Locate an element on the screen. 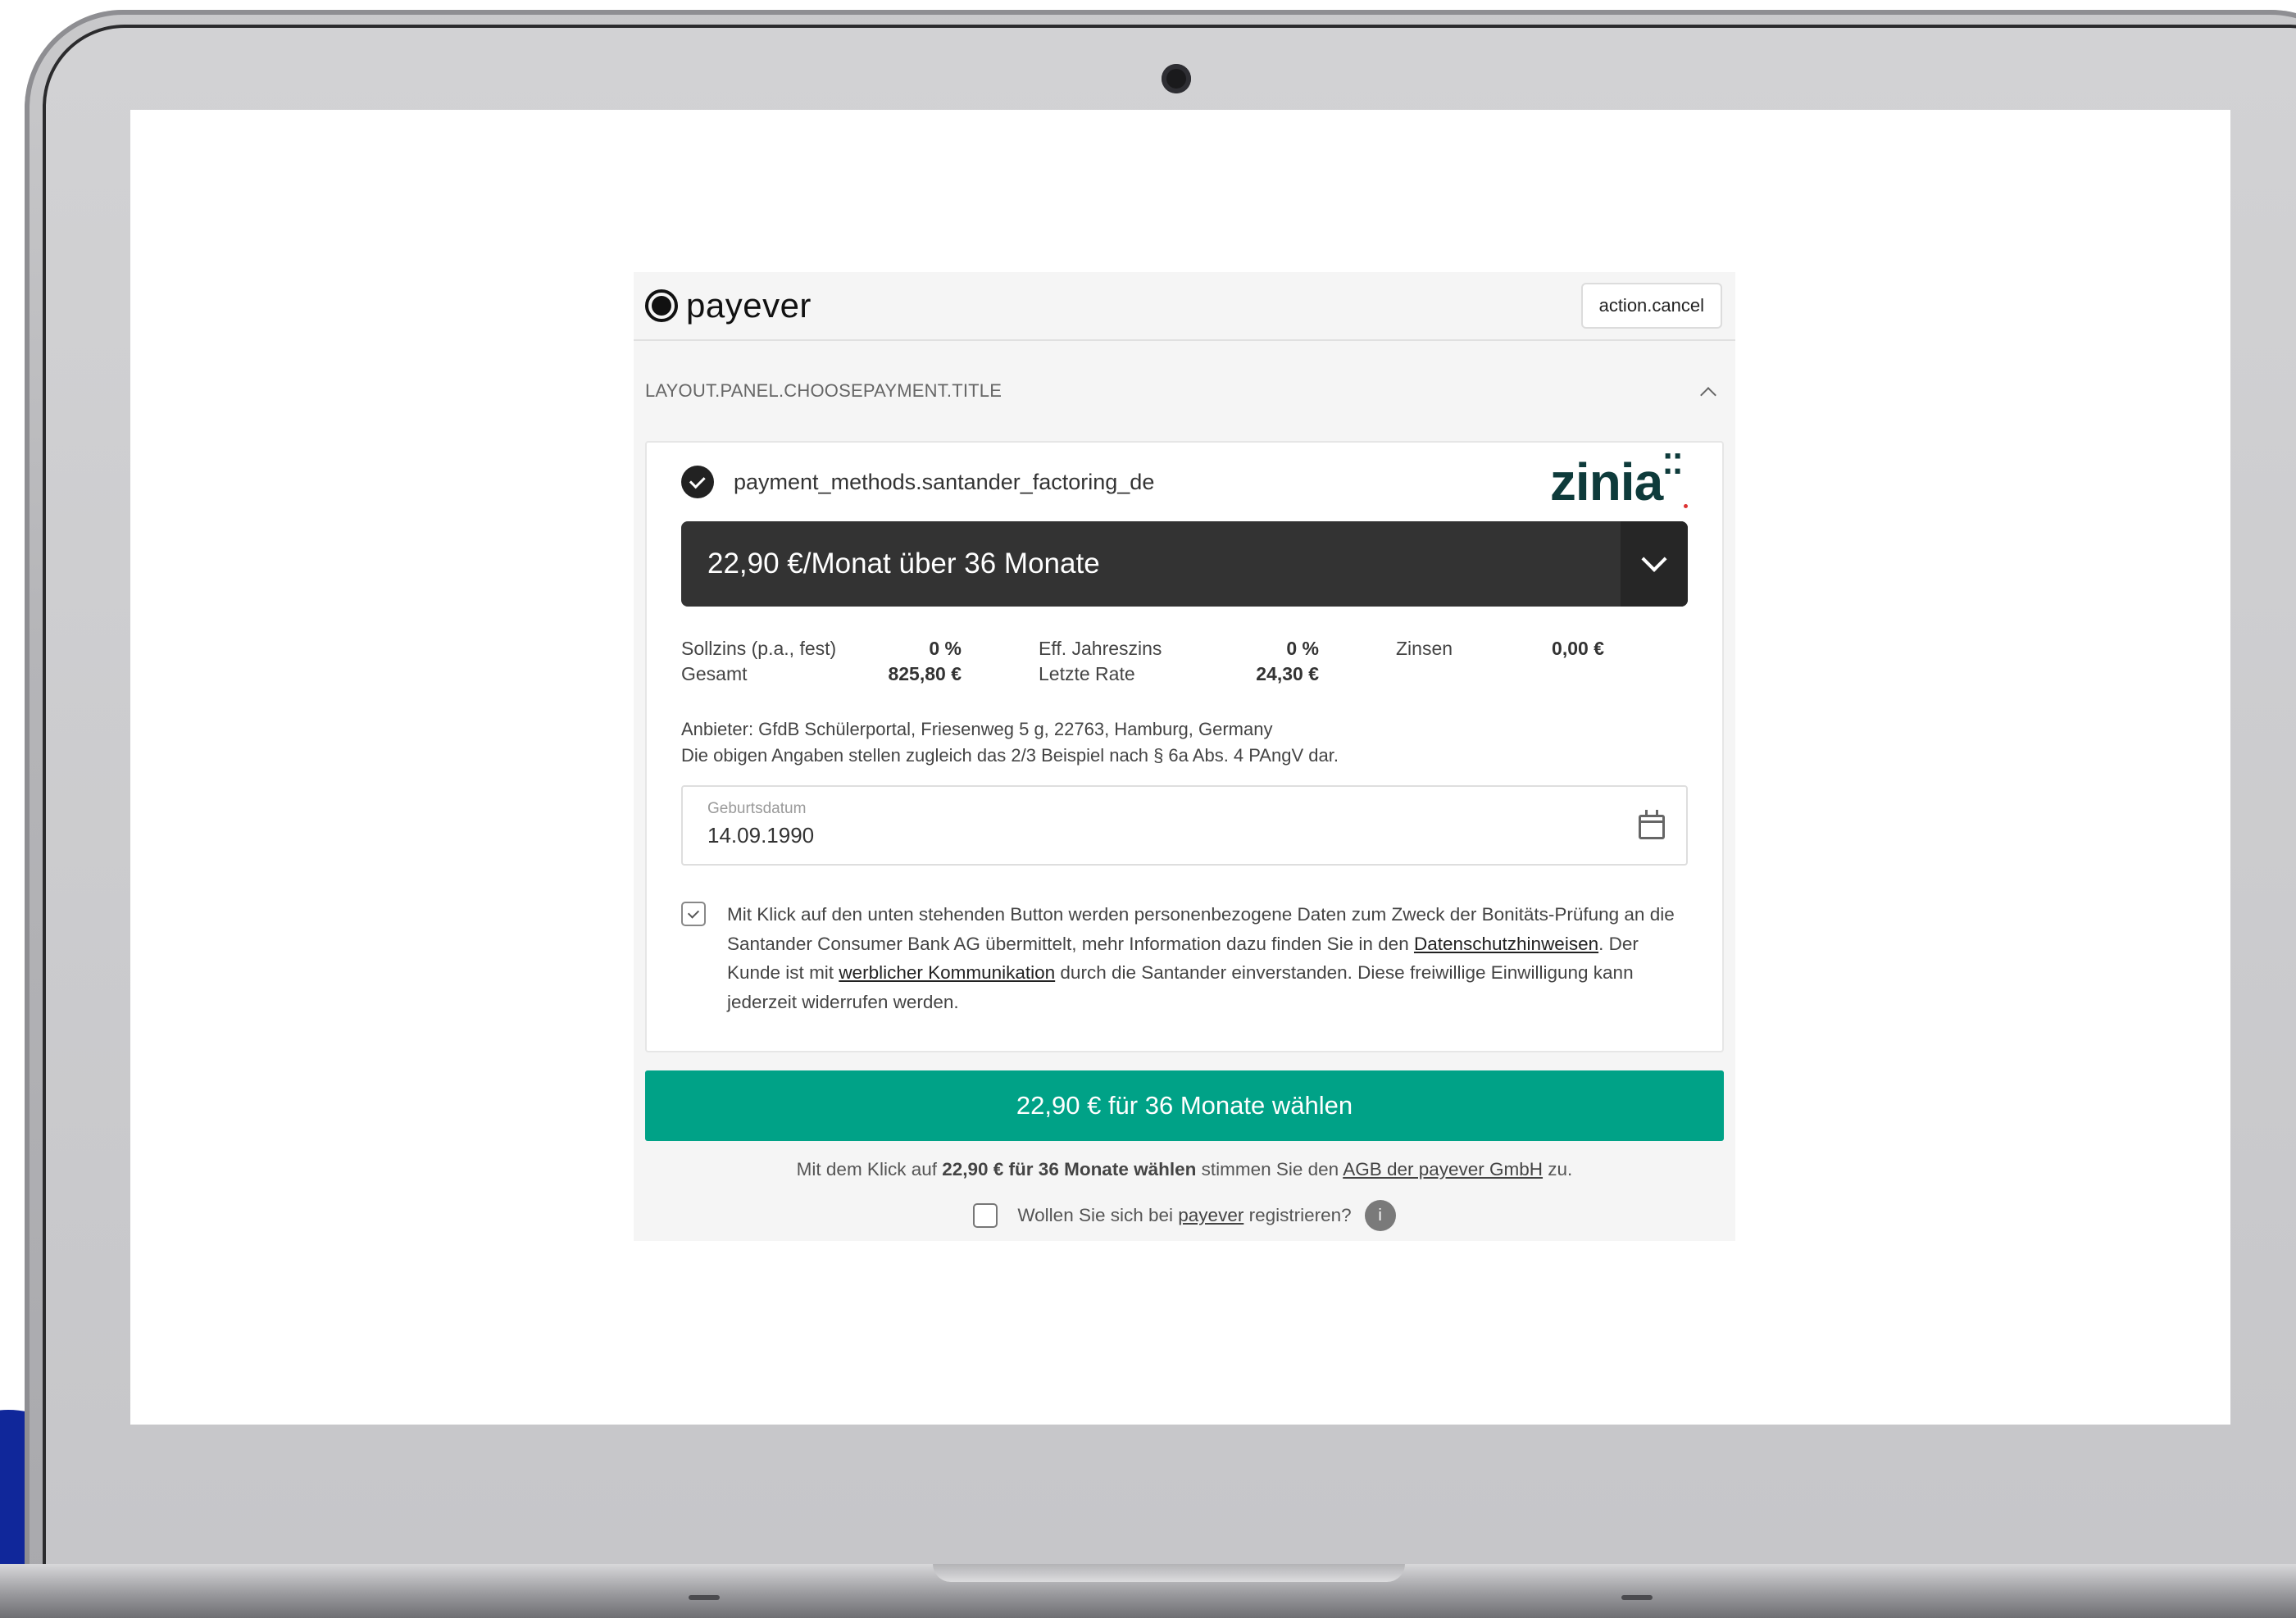 This screenshot has height=1618, width=2296. cancel-button: action.cancel is located at coordinates (1651, 306).